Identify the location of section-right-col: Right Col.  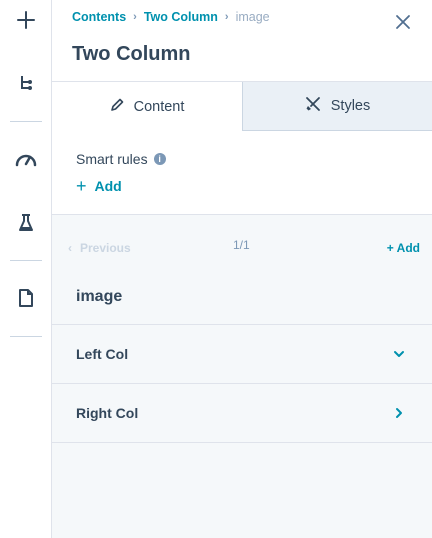
(242, 413).